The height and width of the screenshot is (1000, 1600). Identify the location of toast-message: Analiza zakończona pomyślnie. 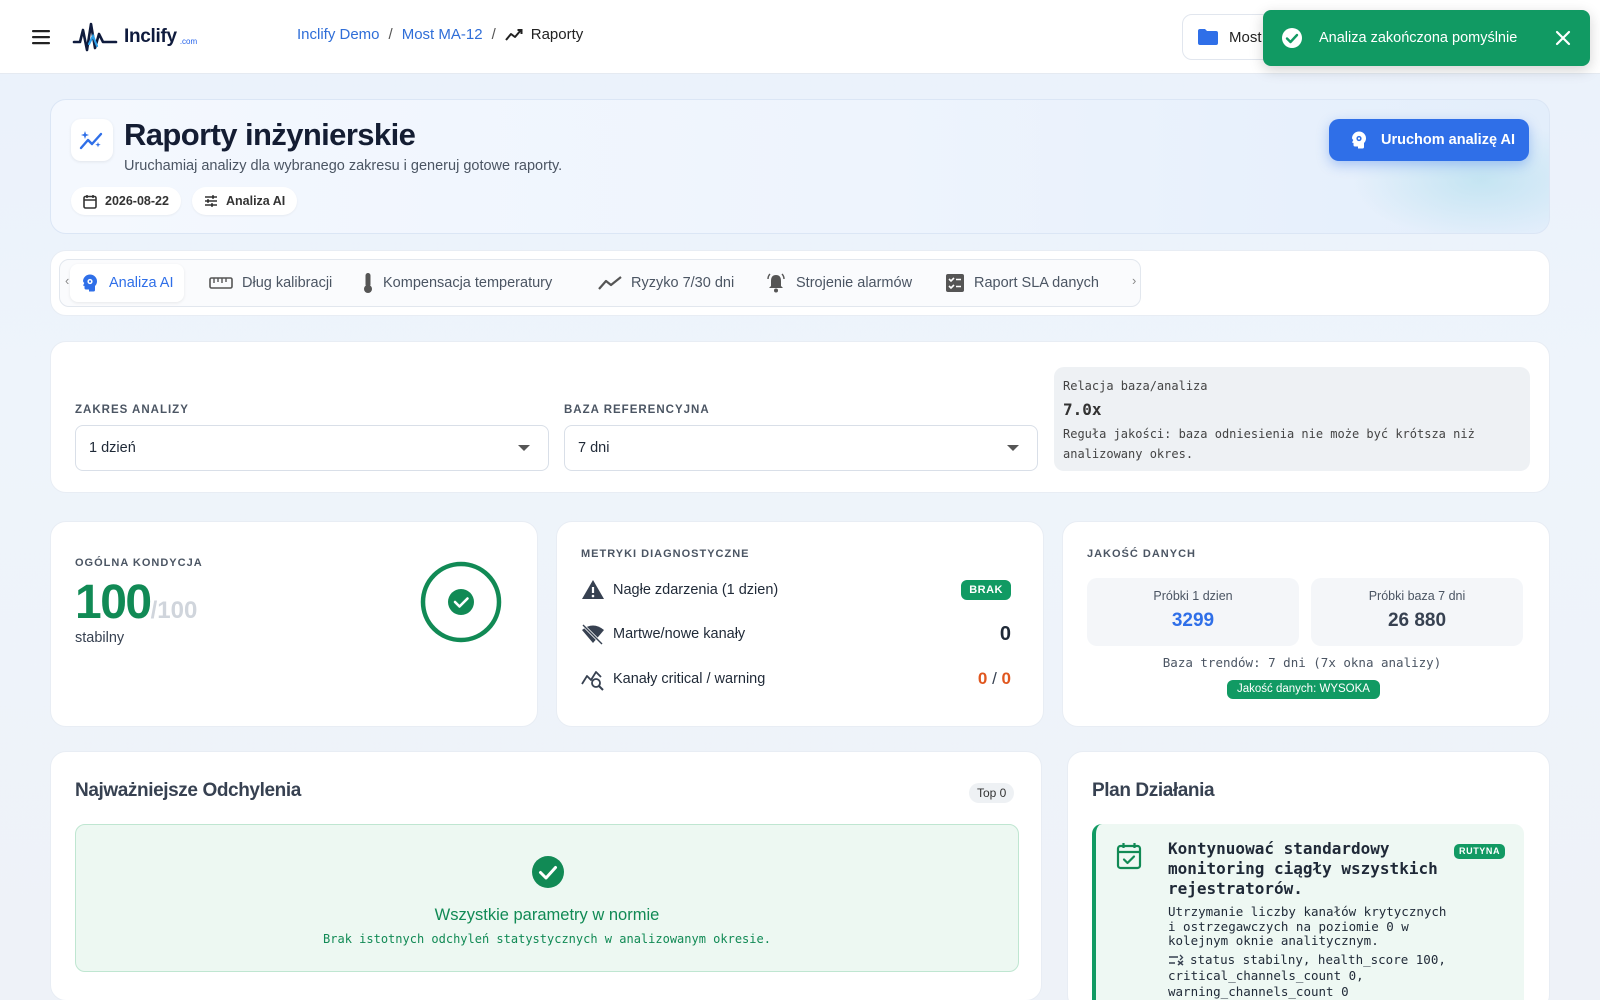
(1418, 38).